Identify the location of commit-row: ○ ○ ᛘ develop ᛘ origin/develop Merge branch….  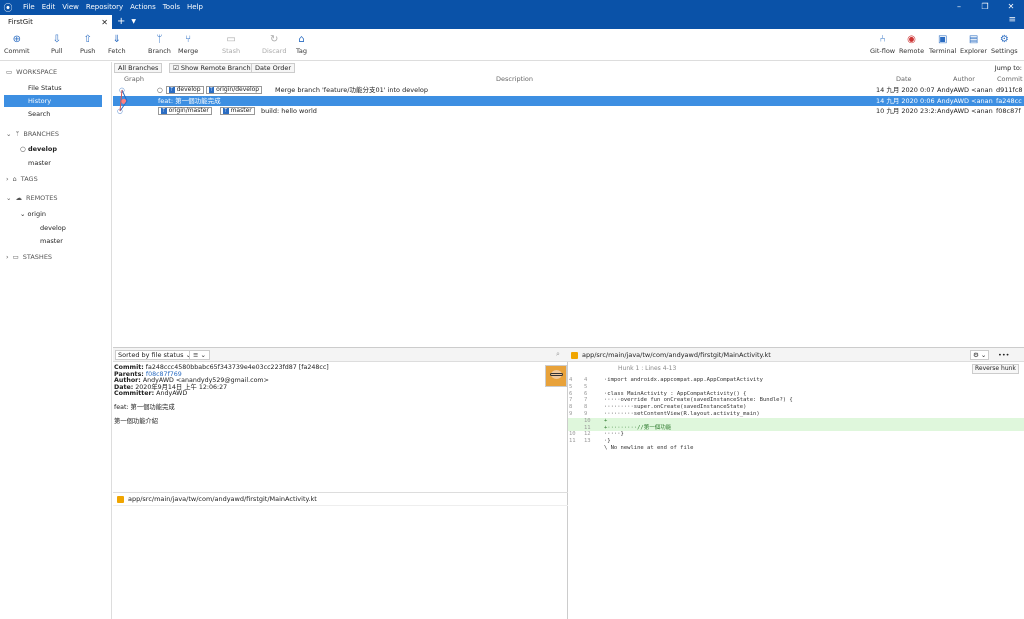
(568, 90).